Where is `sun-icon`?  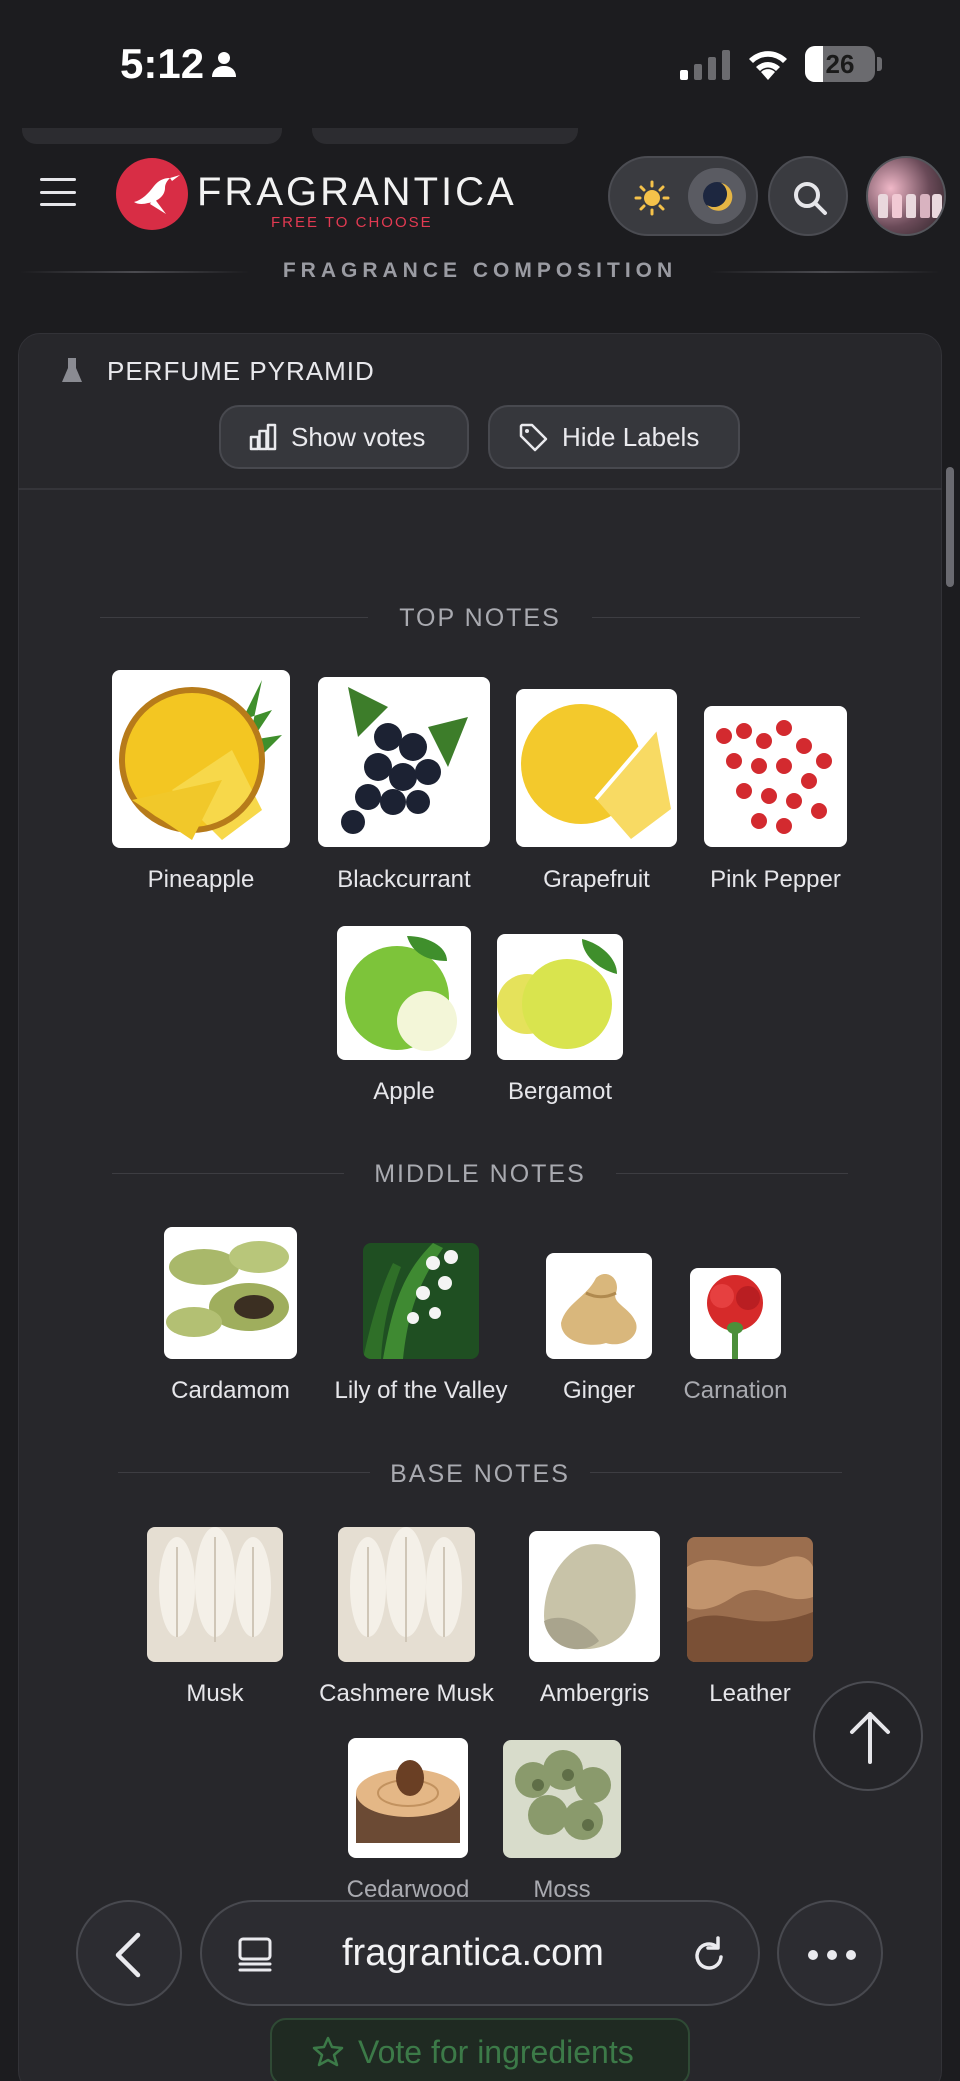 sun-icon is located at coordinates (652, 198).